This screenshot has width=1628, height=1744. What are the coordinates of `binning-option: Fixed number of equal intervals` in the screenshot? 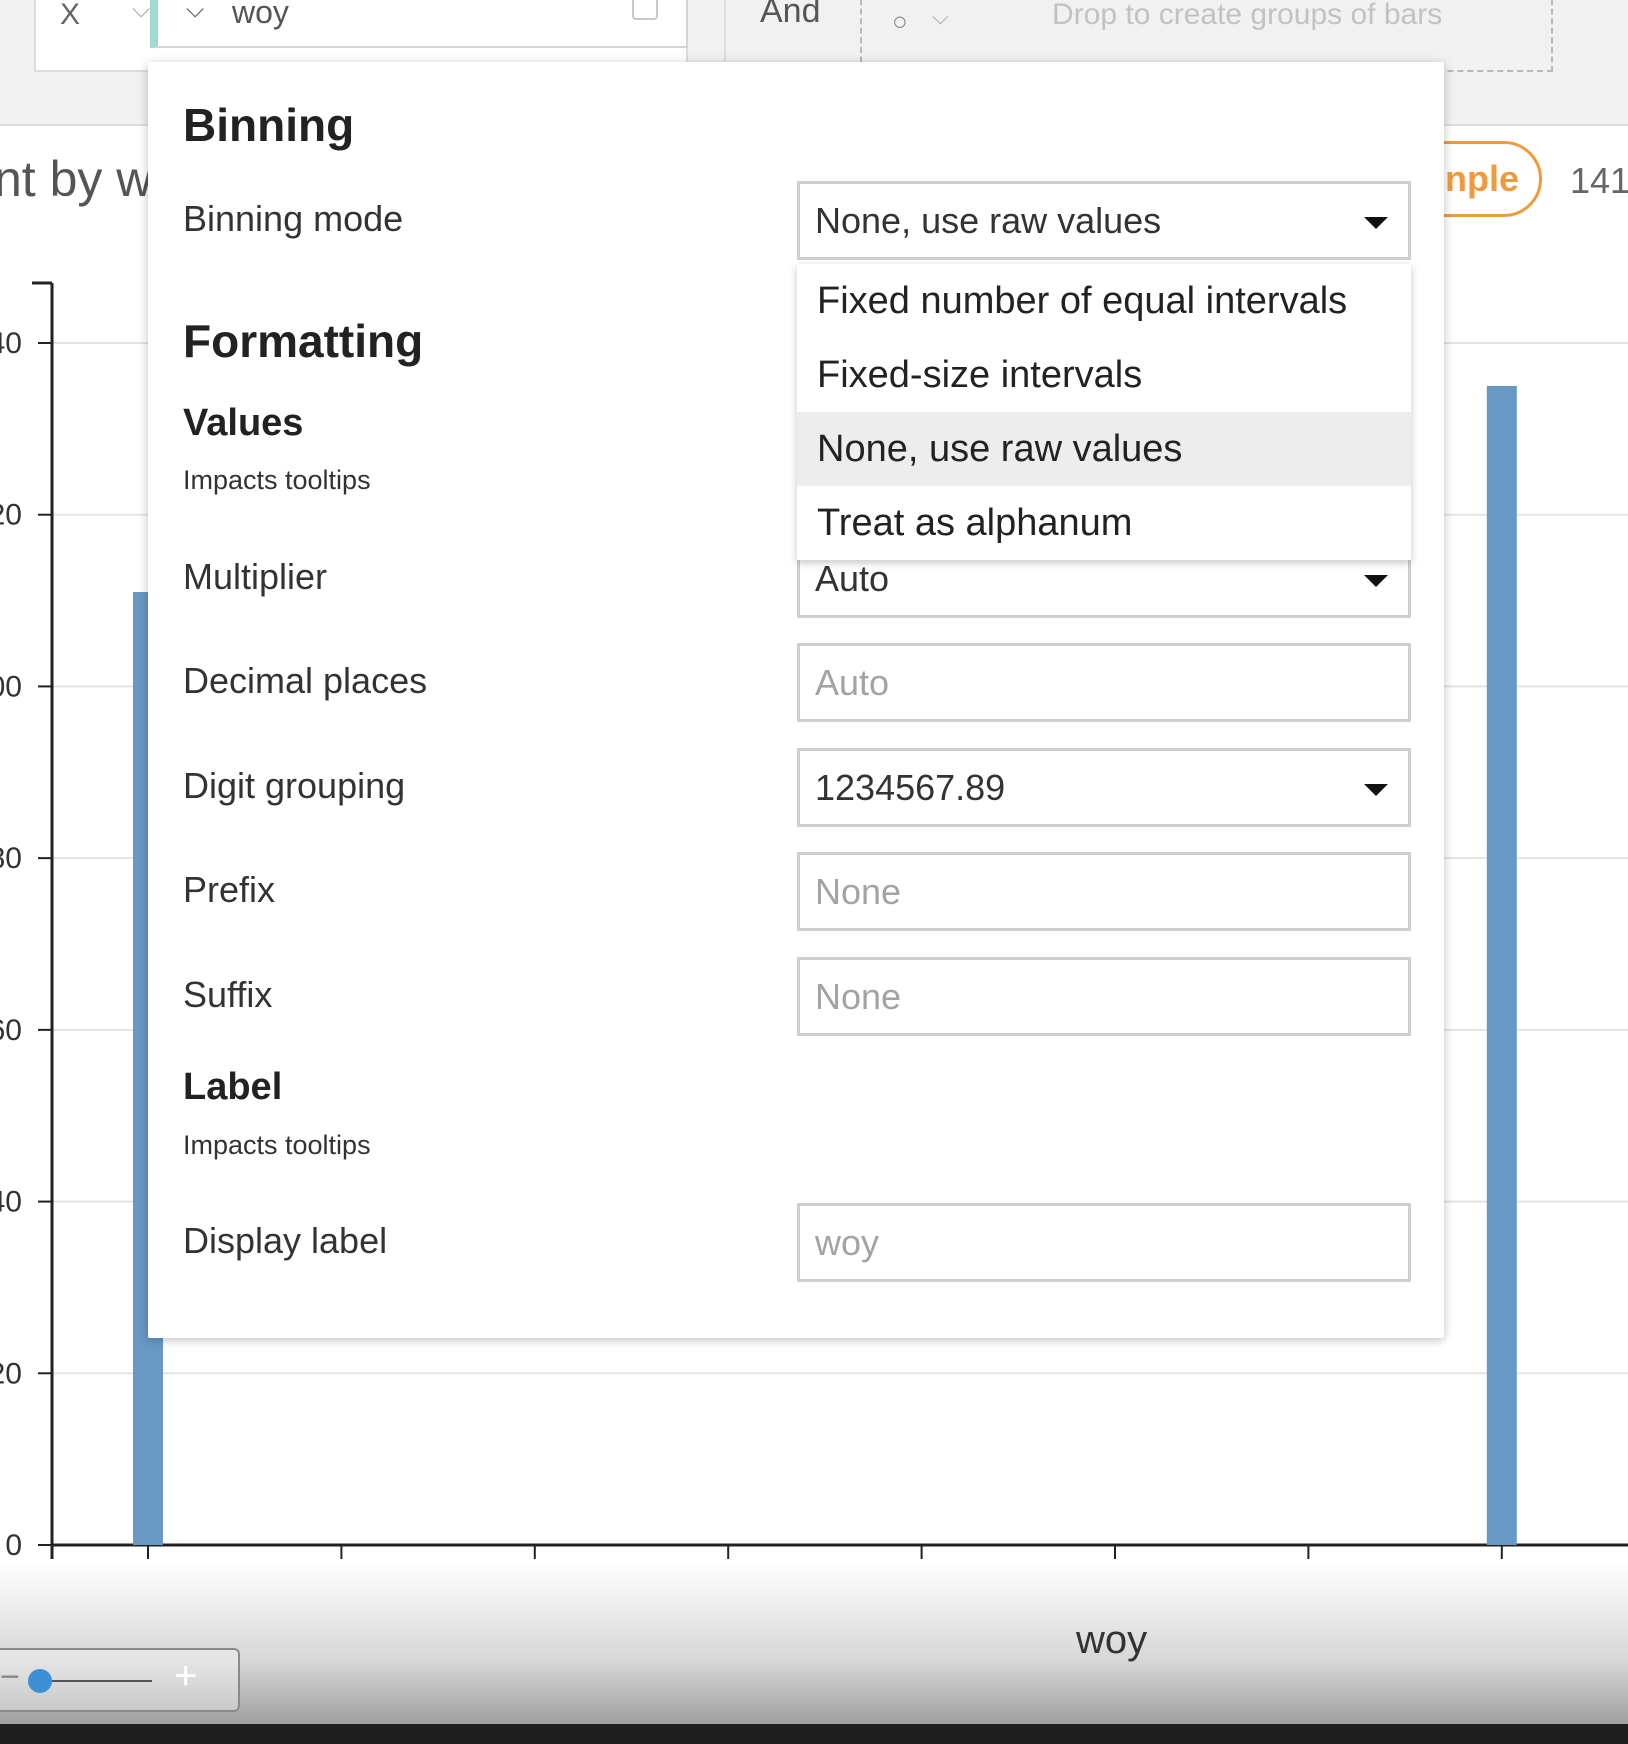 It's located at (1104, 301).